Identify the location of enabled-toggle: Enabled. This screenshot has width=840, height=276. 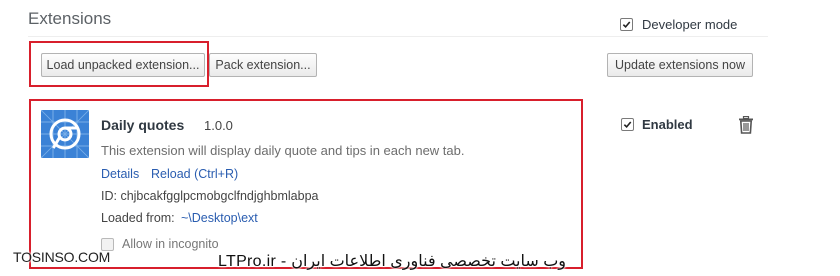
(657, 124).